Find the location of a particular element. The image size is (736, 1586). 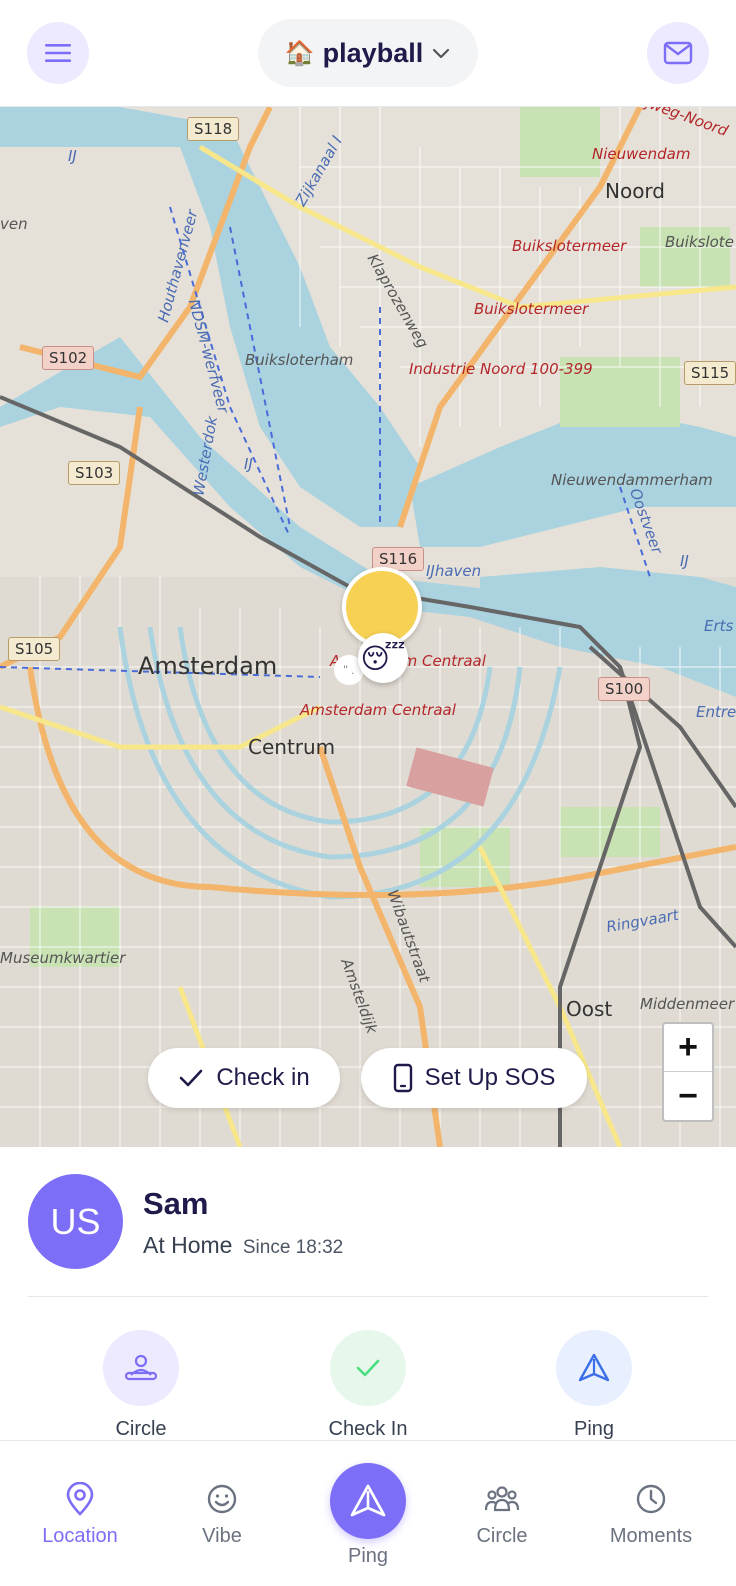

divider is located at coordinates (368, 1296).